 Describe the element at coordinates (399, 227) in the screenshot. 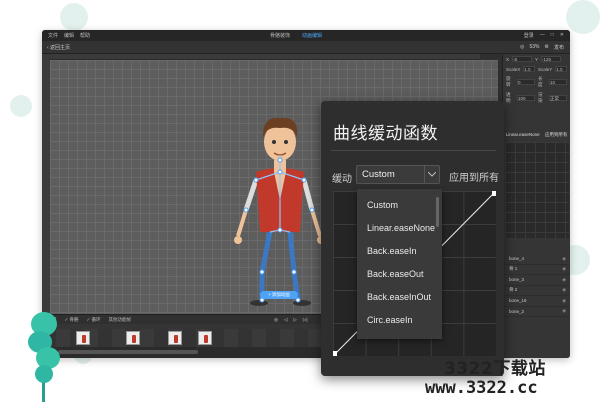

I see `easing-option: Linear.easeNone` at that location.